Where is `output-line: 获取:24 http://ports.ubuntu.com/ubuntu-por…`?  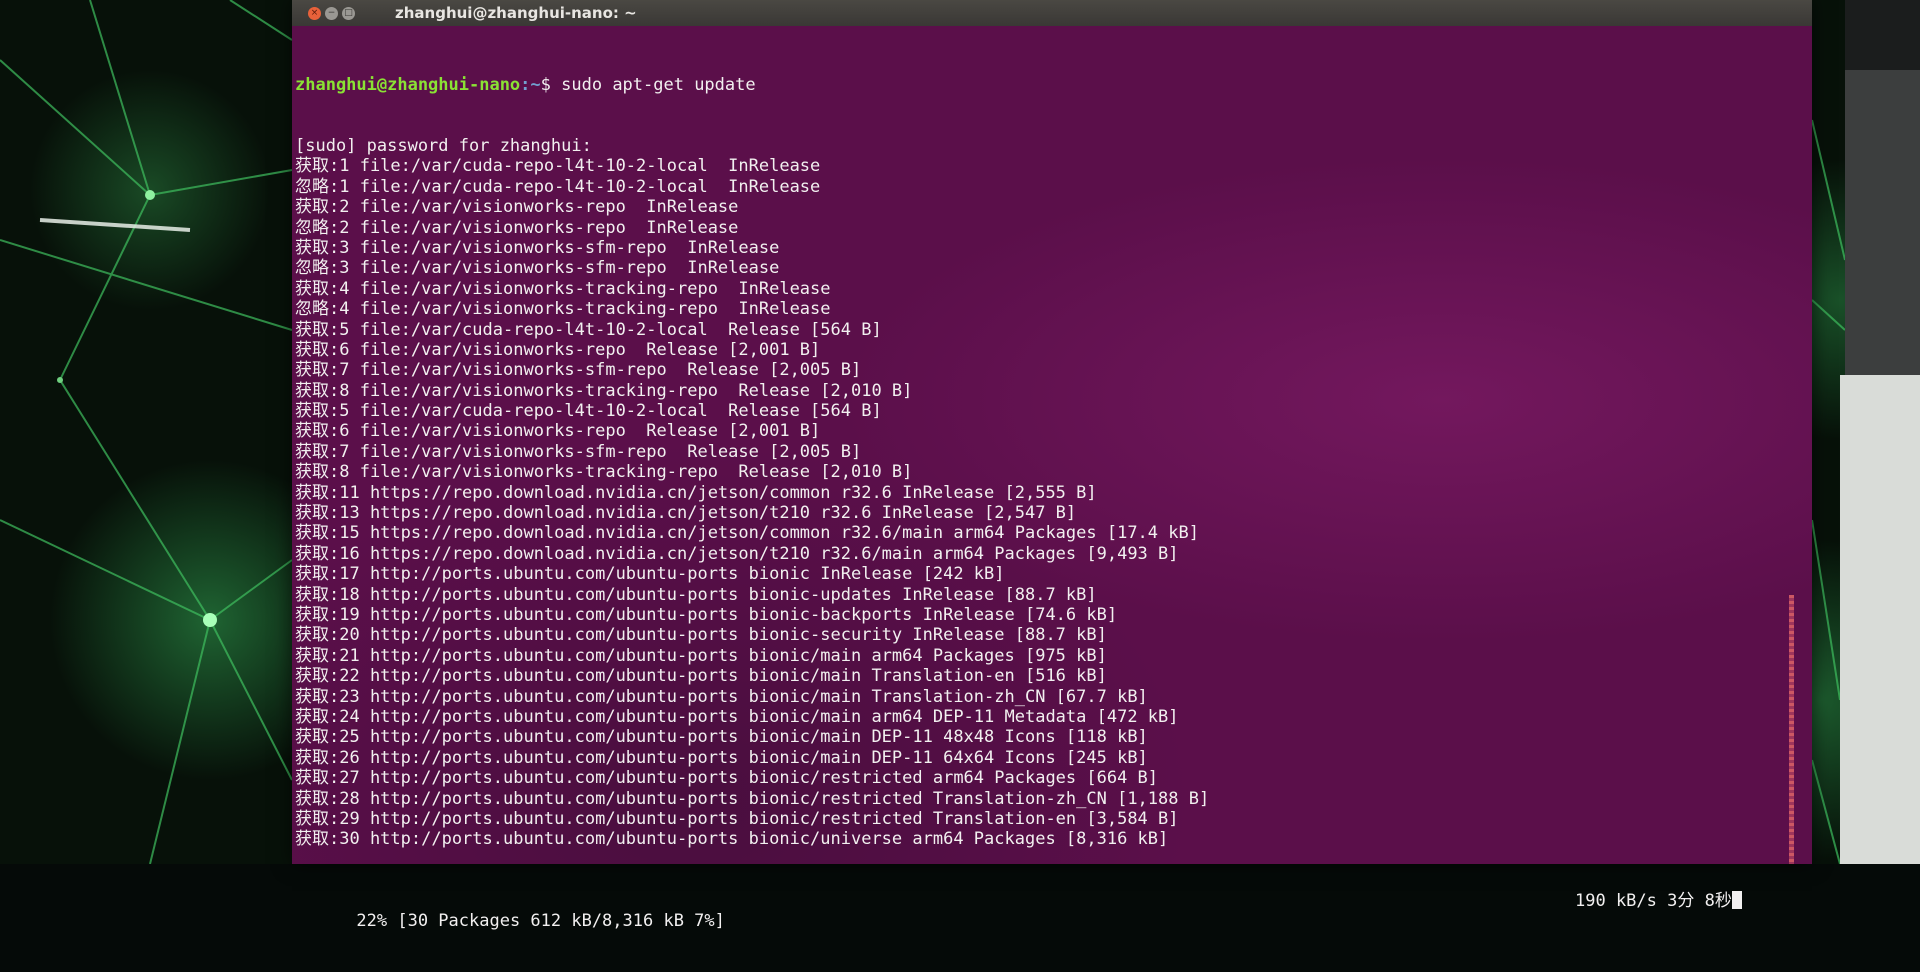 output-line: 获取:24 http://ports.ubuntu.com/ubuntu-por… is located at coordinates (737, 716).